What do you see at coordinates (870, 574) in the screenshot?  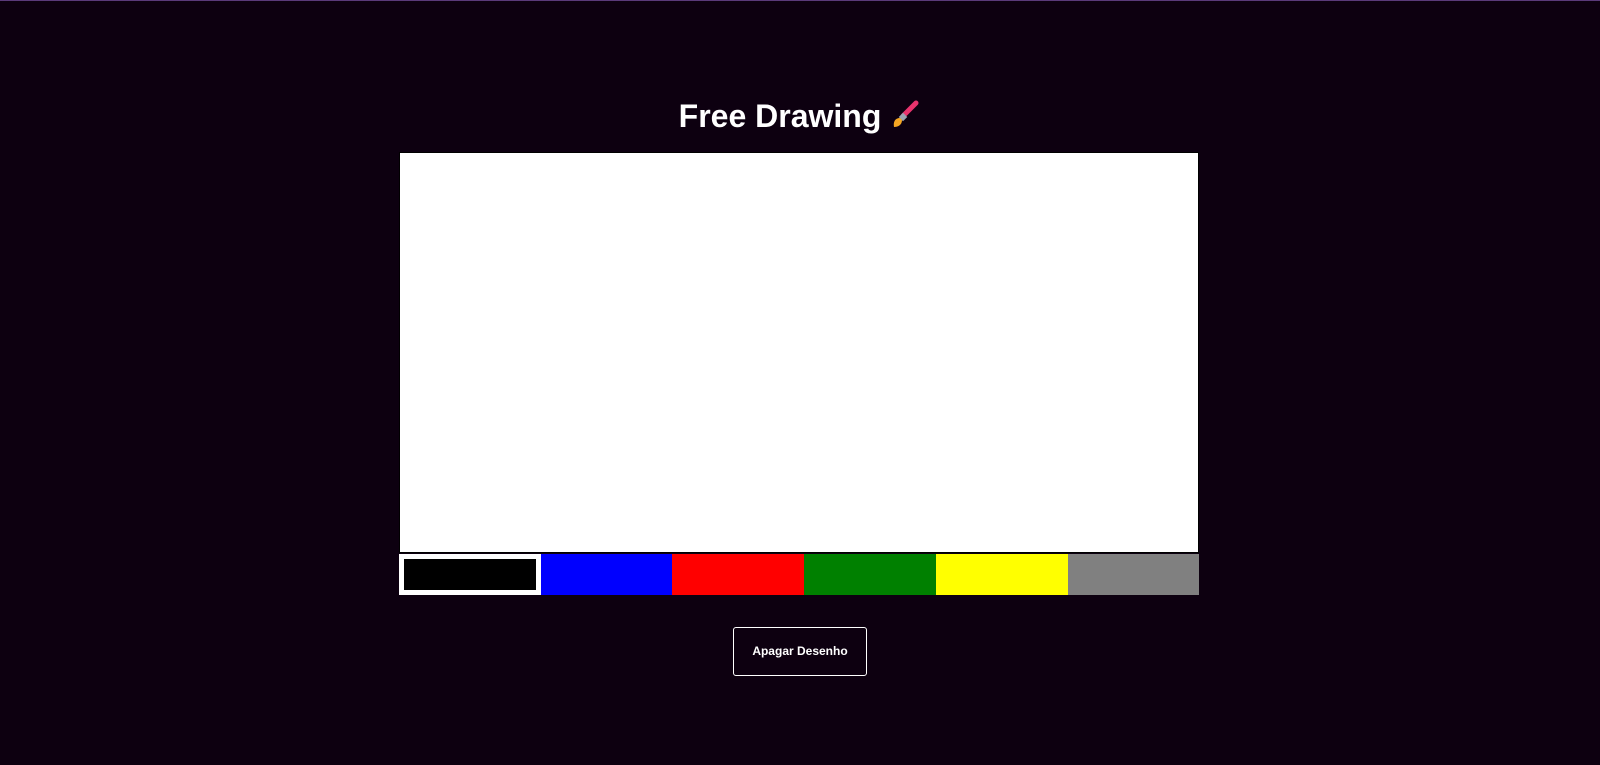 I see `color-swatch-green` at bounding box center [870, 574].